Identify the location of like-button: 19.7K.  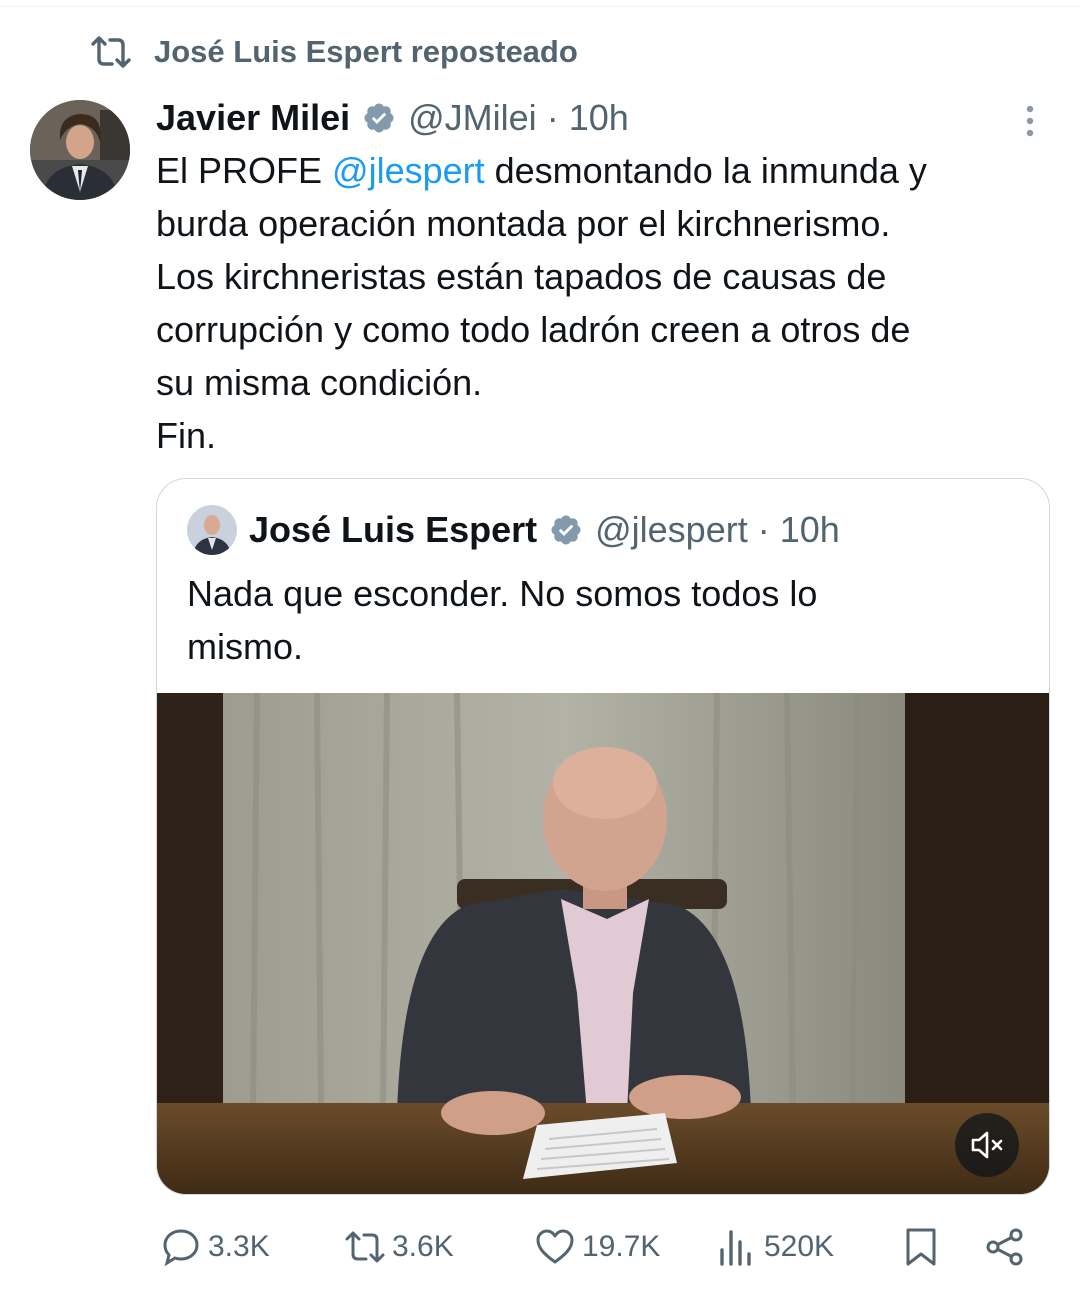
(597, 1247).